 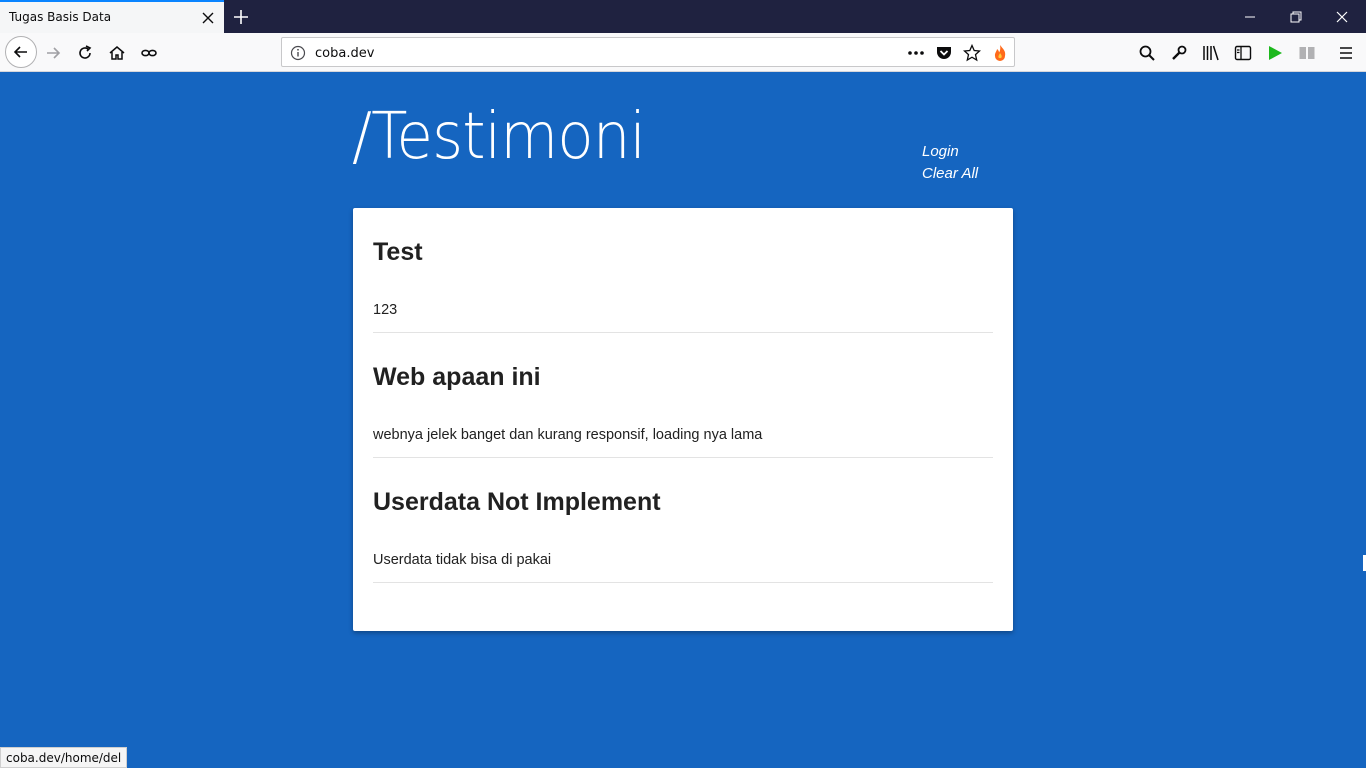 I want to click on library-button, so click(x=1211, y=53).